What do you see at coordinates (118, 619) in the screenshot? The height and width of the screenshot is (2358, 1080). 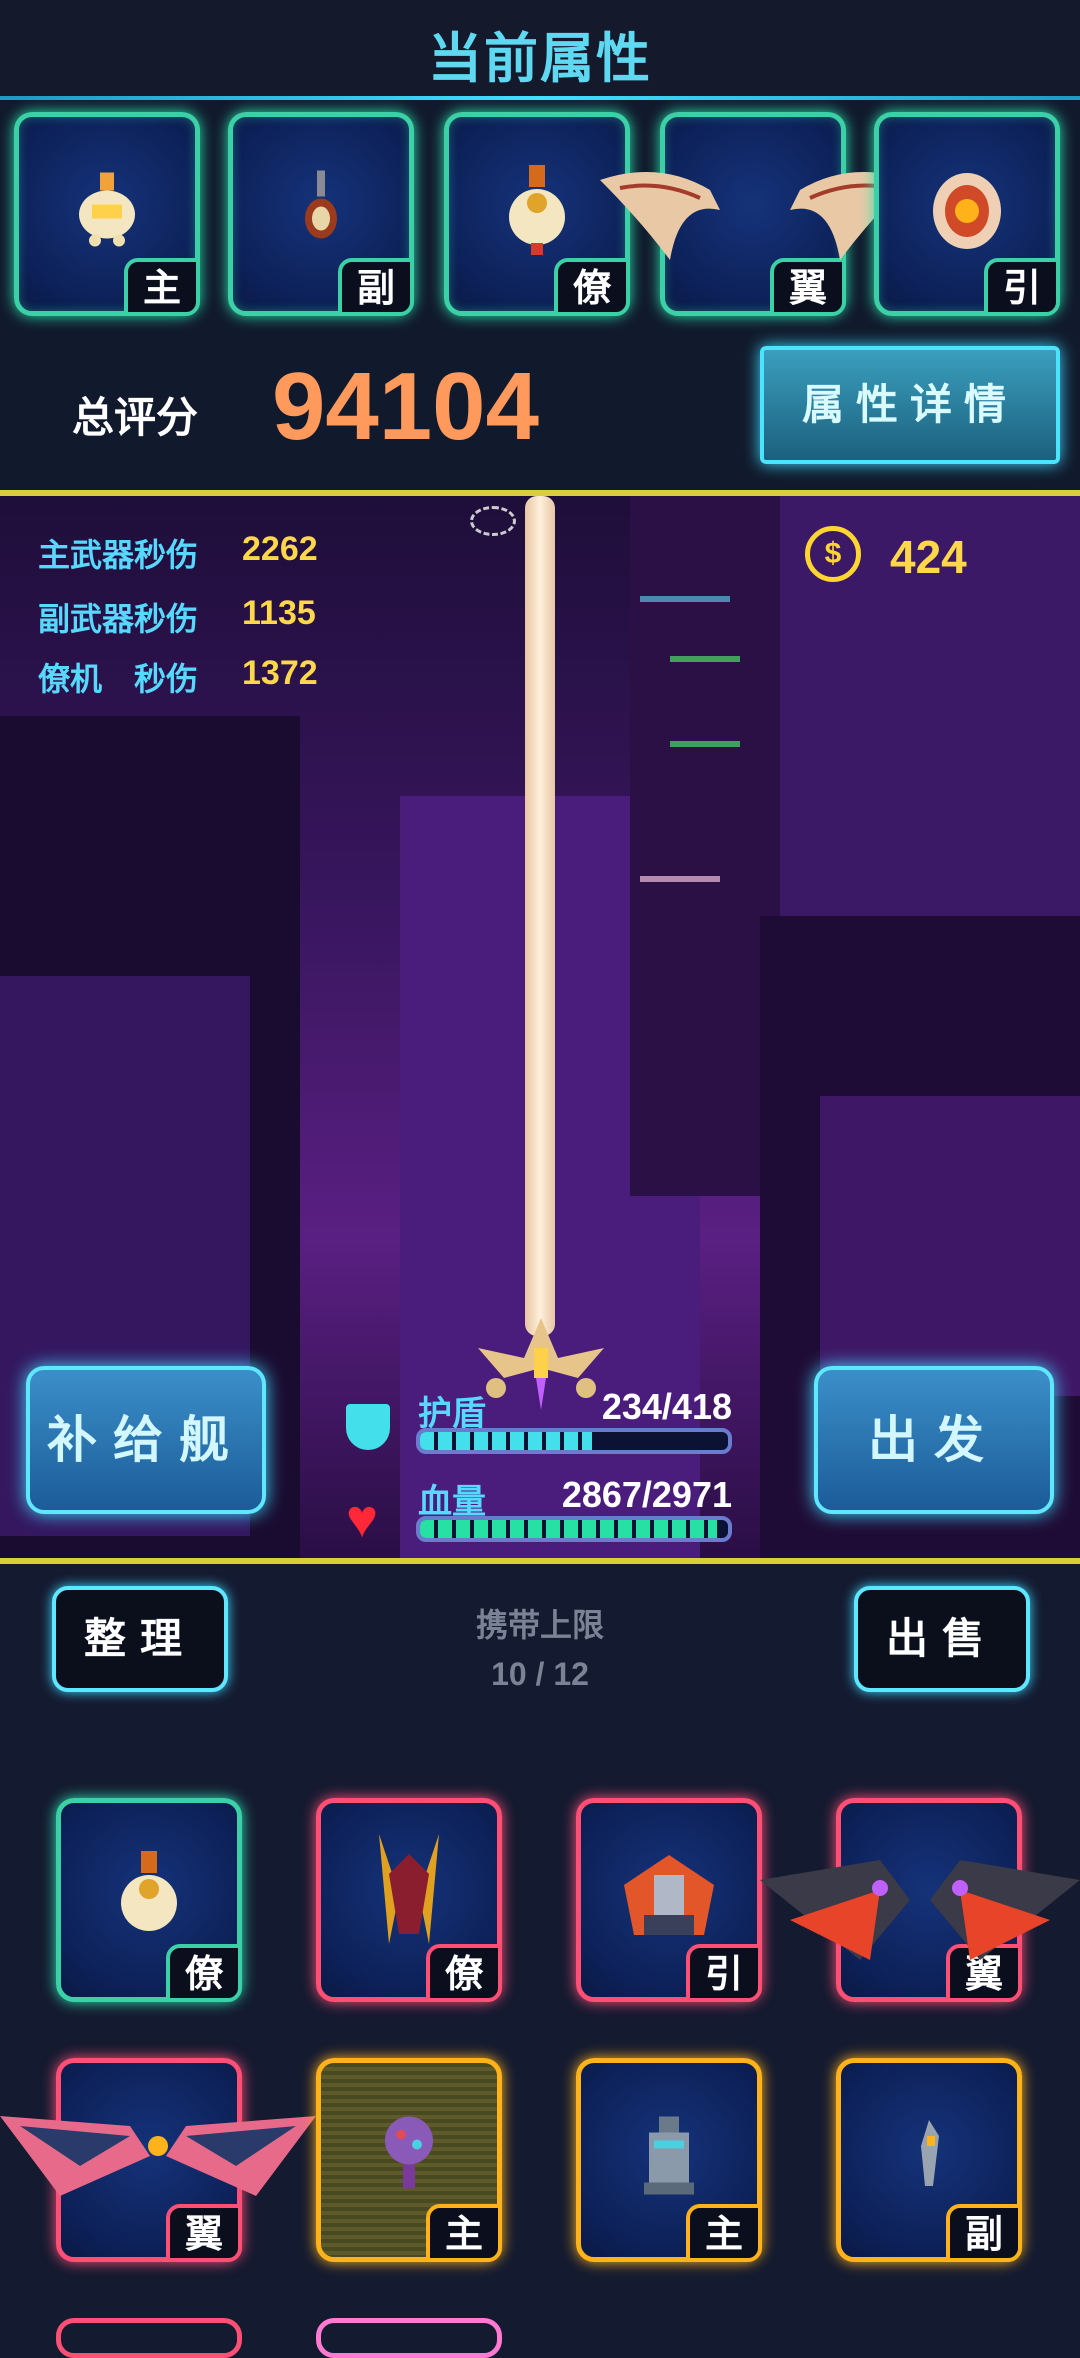 I see `secondary-weapon-dps-label: 副武器秒伤` at bounding box center [118, 619].